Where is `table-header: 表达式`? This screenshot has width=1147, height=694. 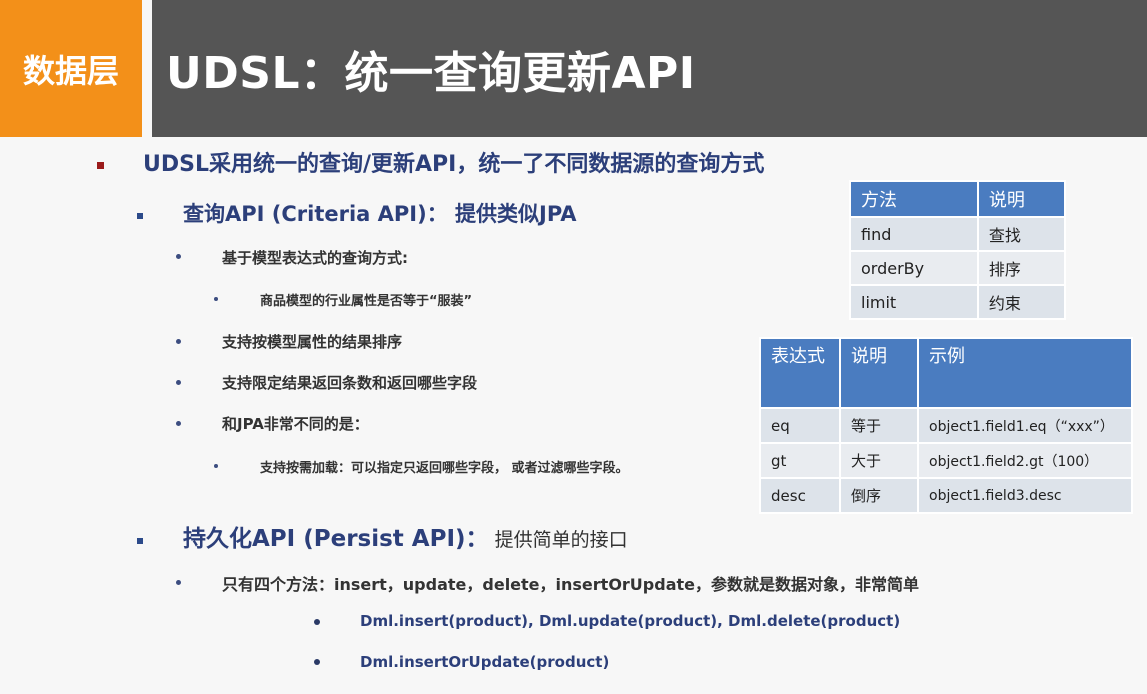 table-header: 表达式 is located at coordinates (800, 373).